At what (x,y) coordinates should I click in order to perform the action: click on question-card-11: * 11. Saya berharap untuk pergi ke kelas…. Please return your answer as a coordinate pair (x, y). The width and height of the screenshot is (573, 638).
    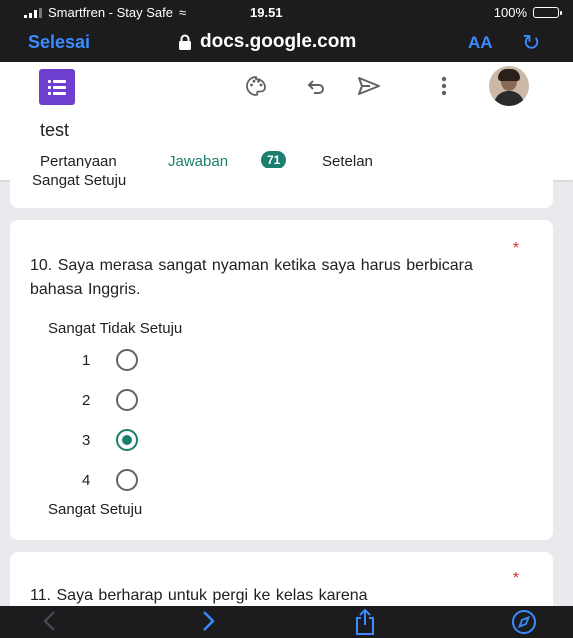
    Looking at the image, I should click on (281, 582).